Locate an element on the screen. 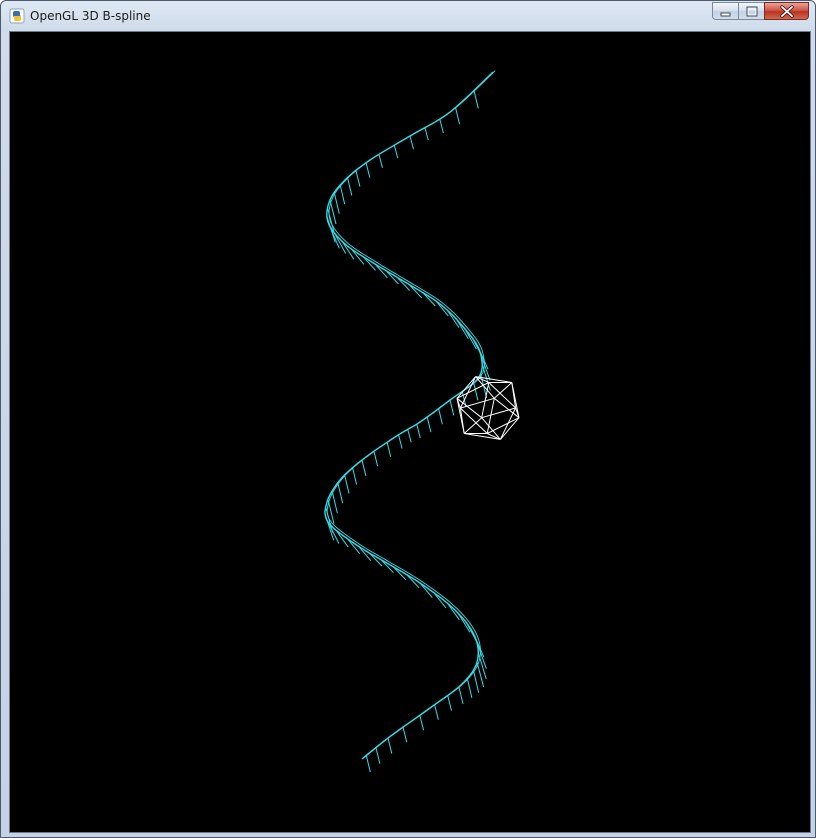 The height and width of the screenshot is (838, 816). maximize-icon is located at coordinates (752, 11).